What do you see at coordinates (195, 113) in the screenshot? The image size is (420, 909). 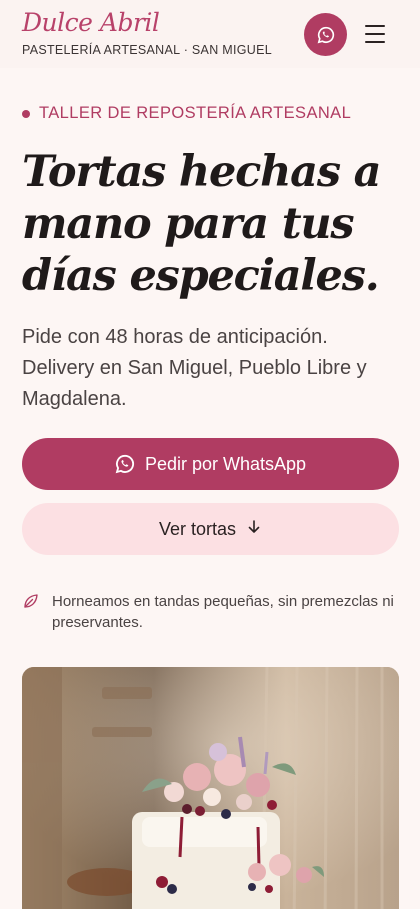 I see `eyebrow-text: TALLER DE REPOSTERÍA ARTESANAL` at bounding box center [195, 113].